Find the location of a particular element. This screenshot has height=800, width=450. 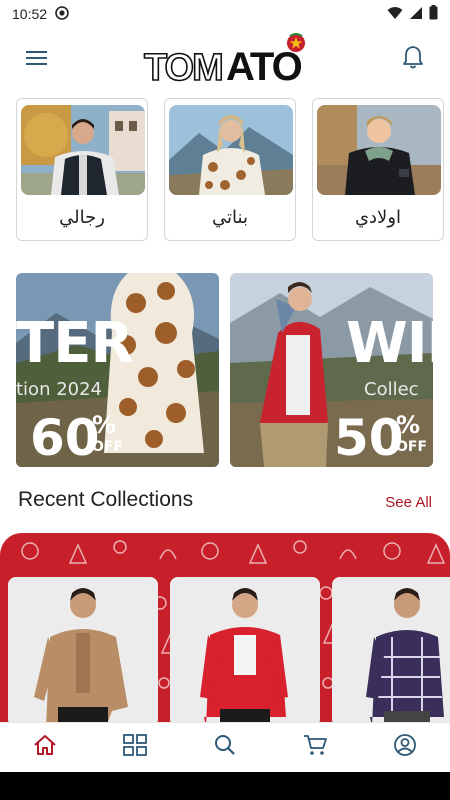

banner-subline: Collec is located at coordinates (391, 389).